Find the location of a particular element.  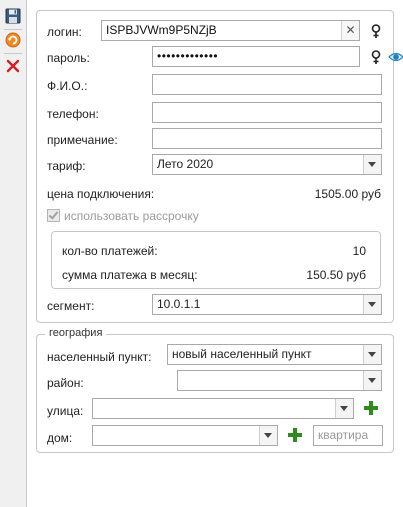

district-label: район: is located at coordinates (65, 383).